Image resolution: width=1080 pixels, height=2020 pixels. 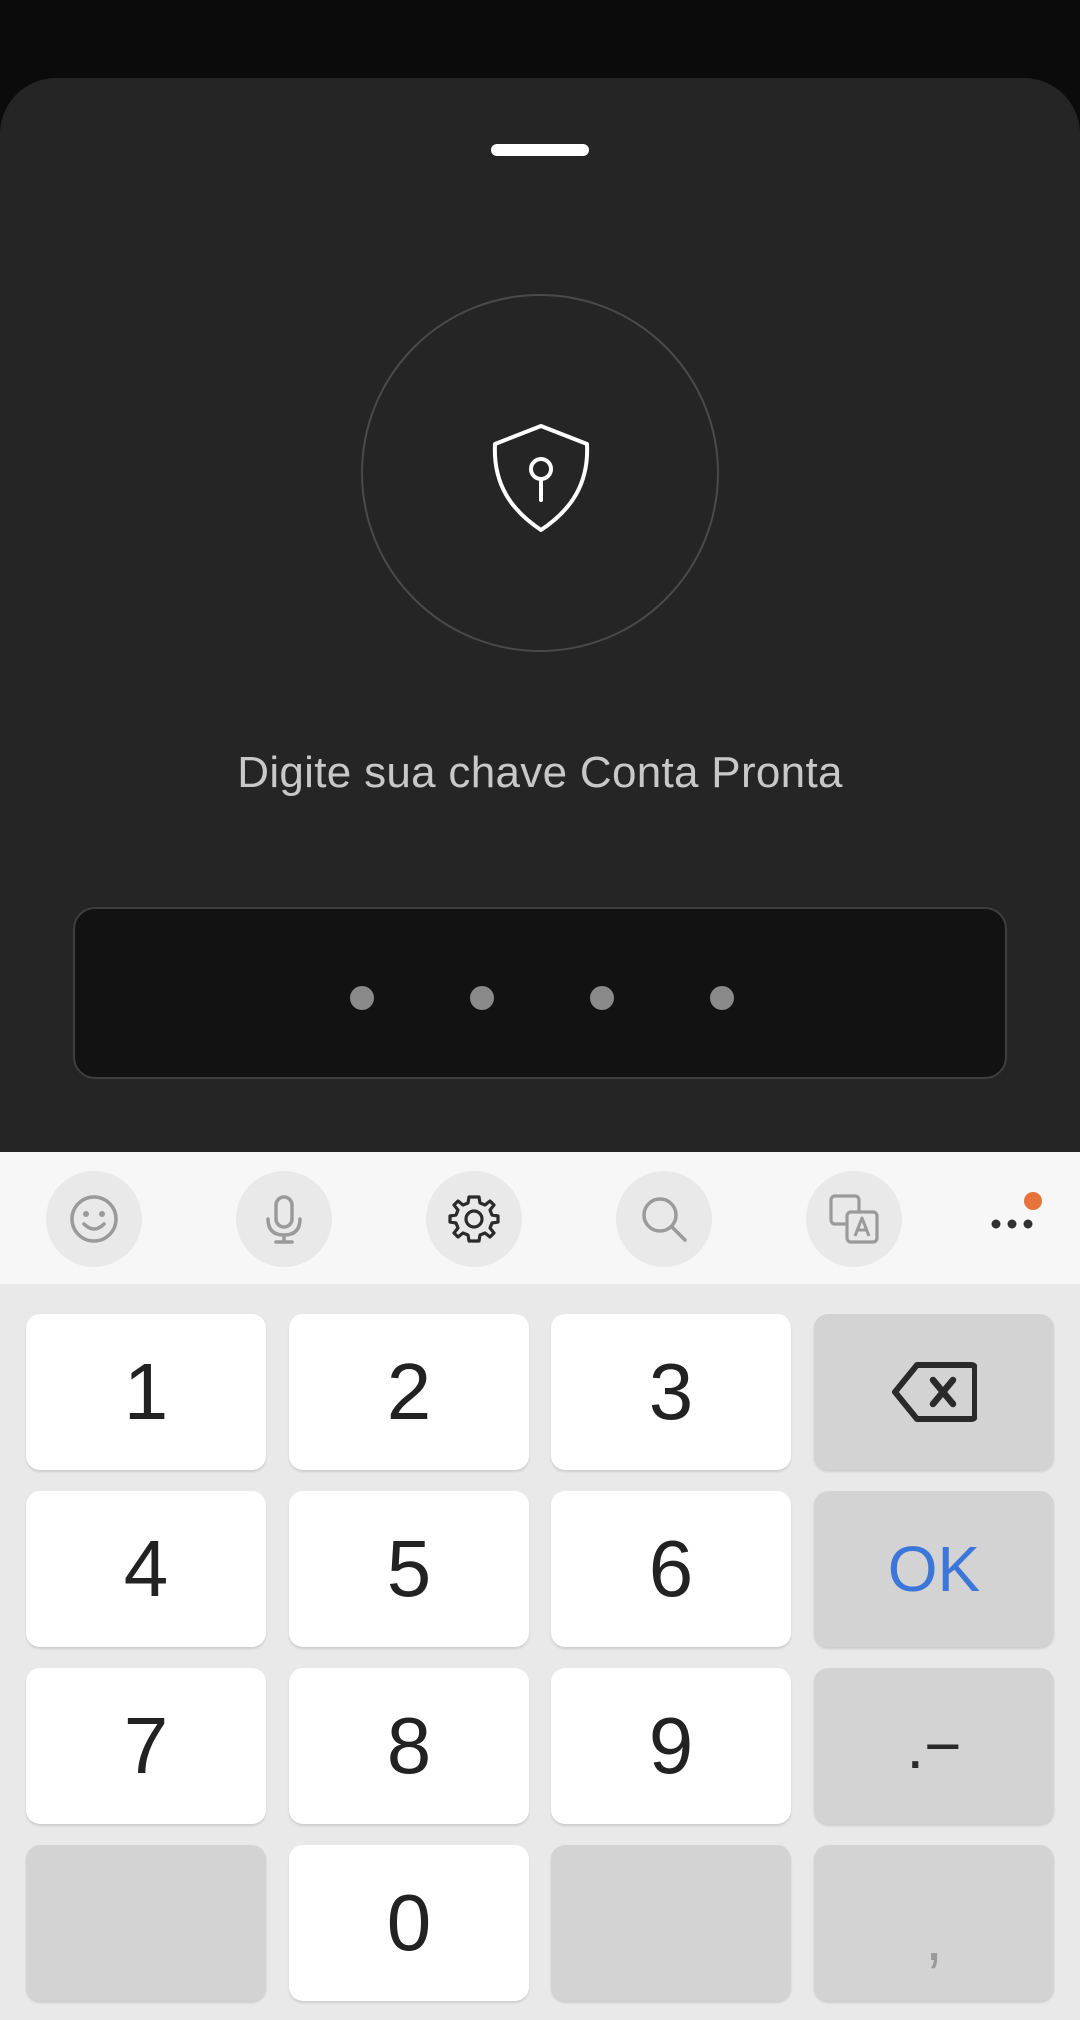 I want to click on key-4: 4, so click(x=146, y=1569).